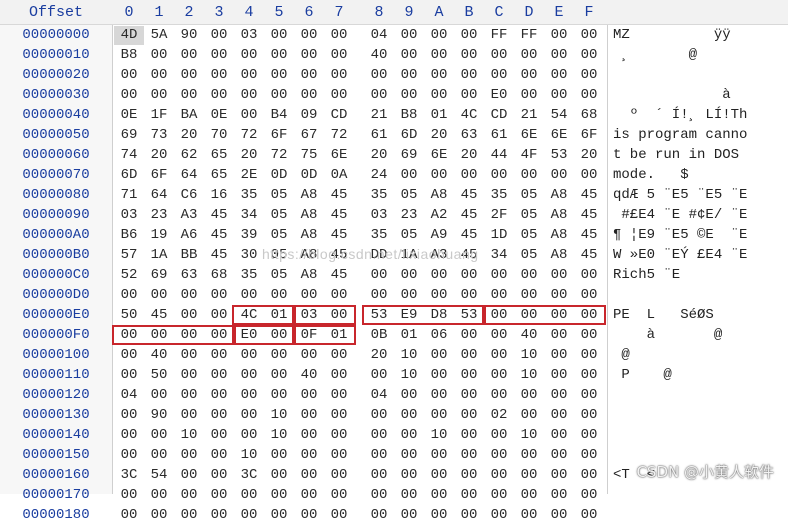 The width and height of the screenshot is (788, 525). Describe the element at coordinates (529, 115) in the screenshot. I see `hex-byte: 21` at that location.